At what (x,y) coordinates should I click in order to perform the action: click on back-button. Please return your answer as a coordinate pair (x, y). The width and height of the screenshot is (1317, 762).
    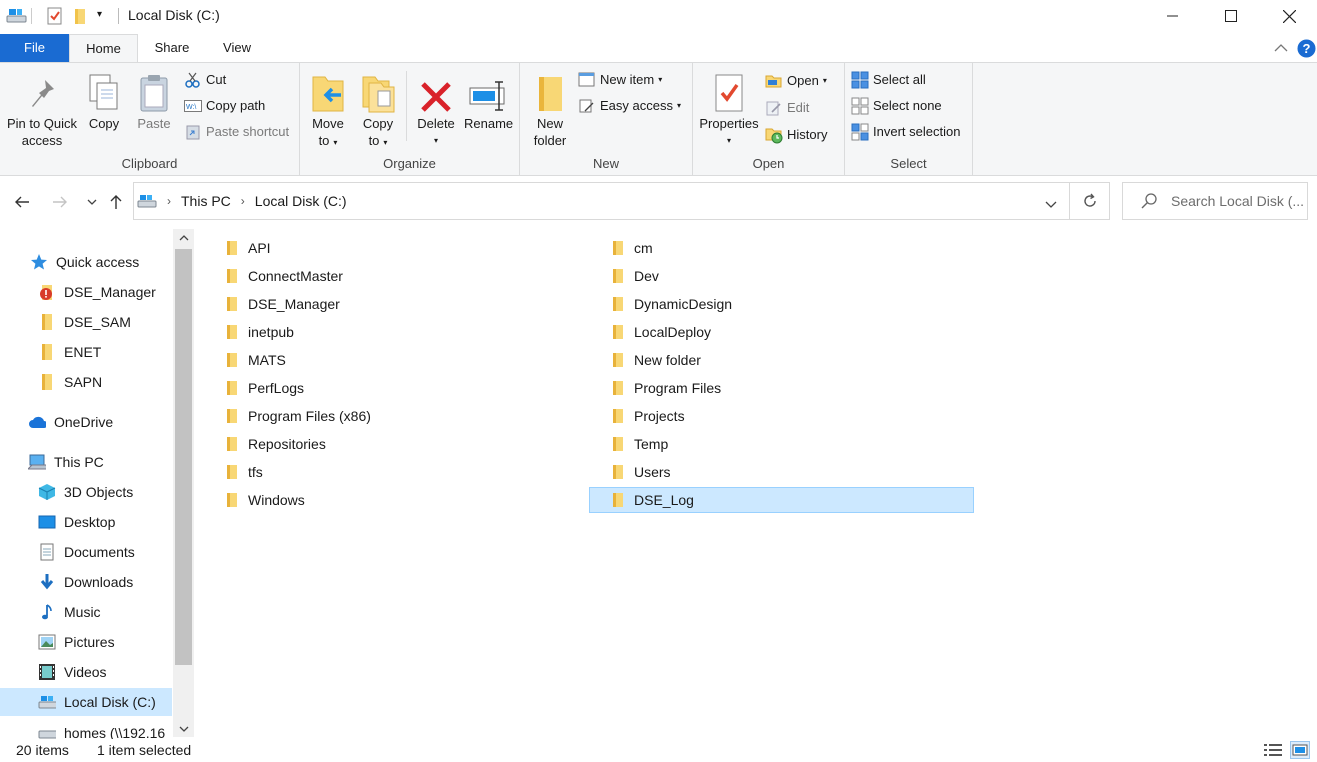
    Looking at the image, I should click on (22, 202).